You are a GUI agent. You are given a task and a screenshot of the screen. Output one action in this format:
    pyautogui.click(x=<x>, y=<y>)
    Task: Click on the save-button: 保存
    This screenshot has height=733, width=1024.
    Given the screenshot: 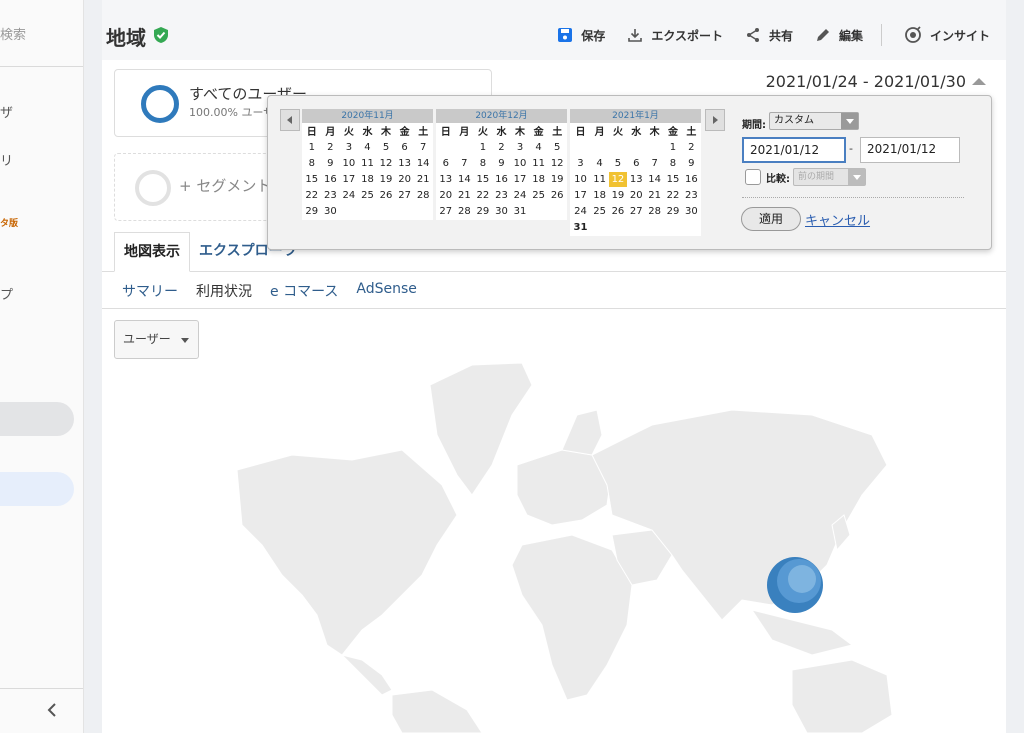 What is the action you would take?
    pyautogui.click(x=581, y=35)
    